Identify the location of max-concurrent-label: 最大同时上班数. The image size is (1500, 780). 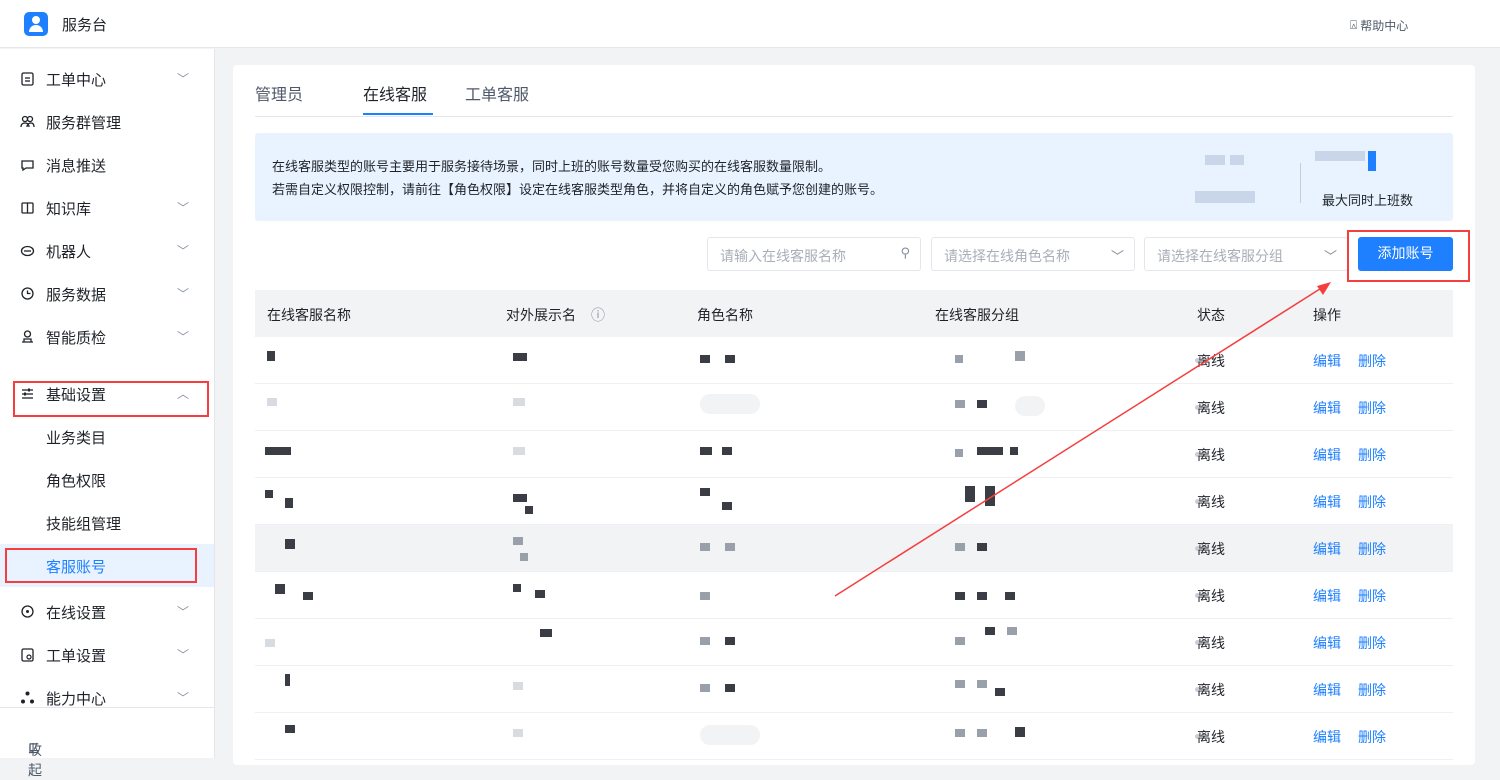
(1368, 201).